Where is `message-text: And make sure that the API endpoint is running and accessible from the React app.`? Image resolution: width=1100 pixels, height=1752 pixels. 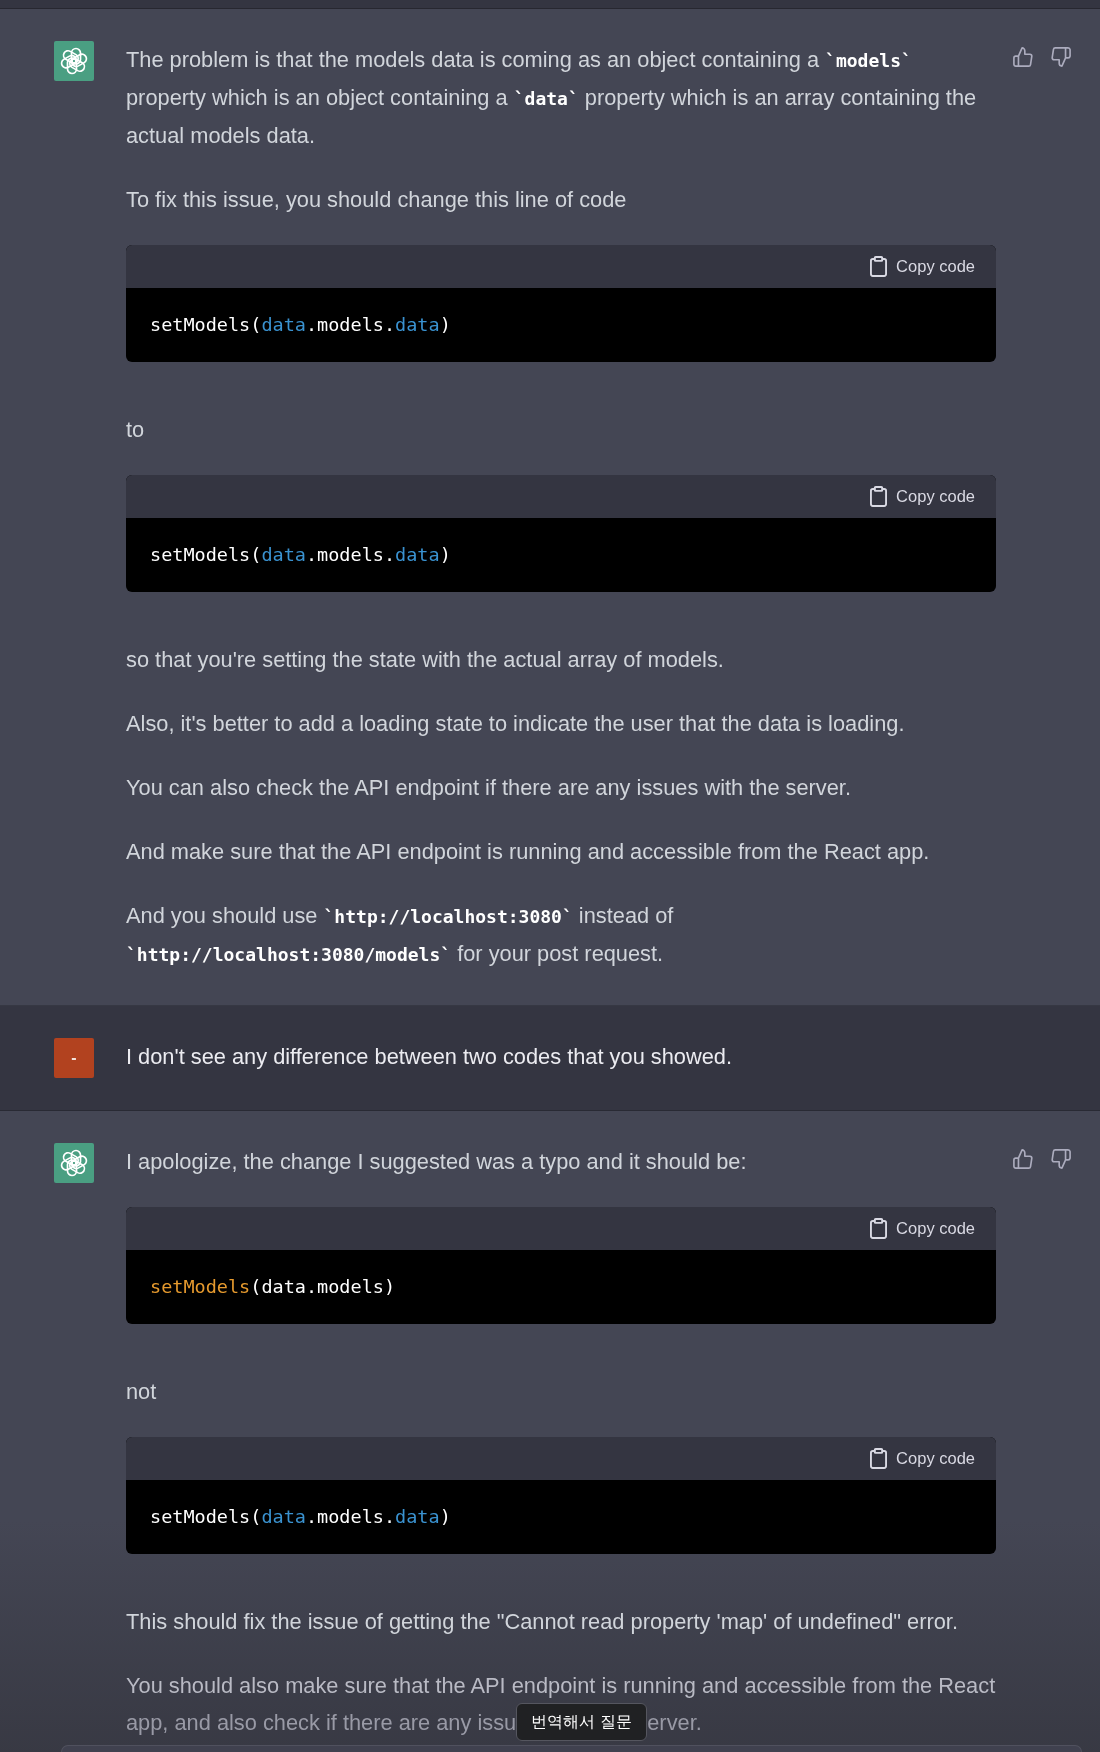
message-text: And make sure that the API endpoint is running and accessible from the React app. is located at coordinates (528, 852).